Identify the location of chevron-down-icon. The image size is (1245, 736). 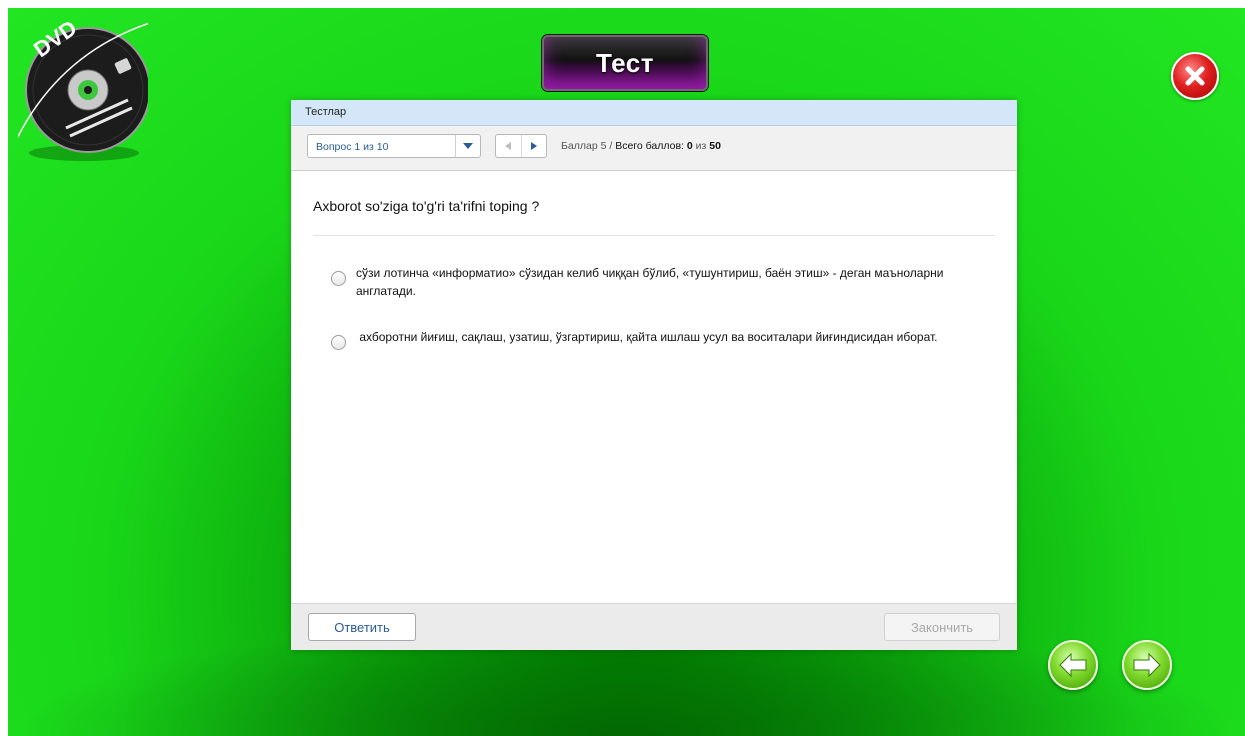
(467, 146).